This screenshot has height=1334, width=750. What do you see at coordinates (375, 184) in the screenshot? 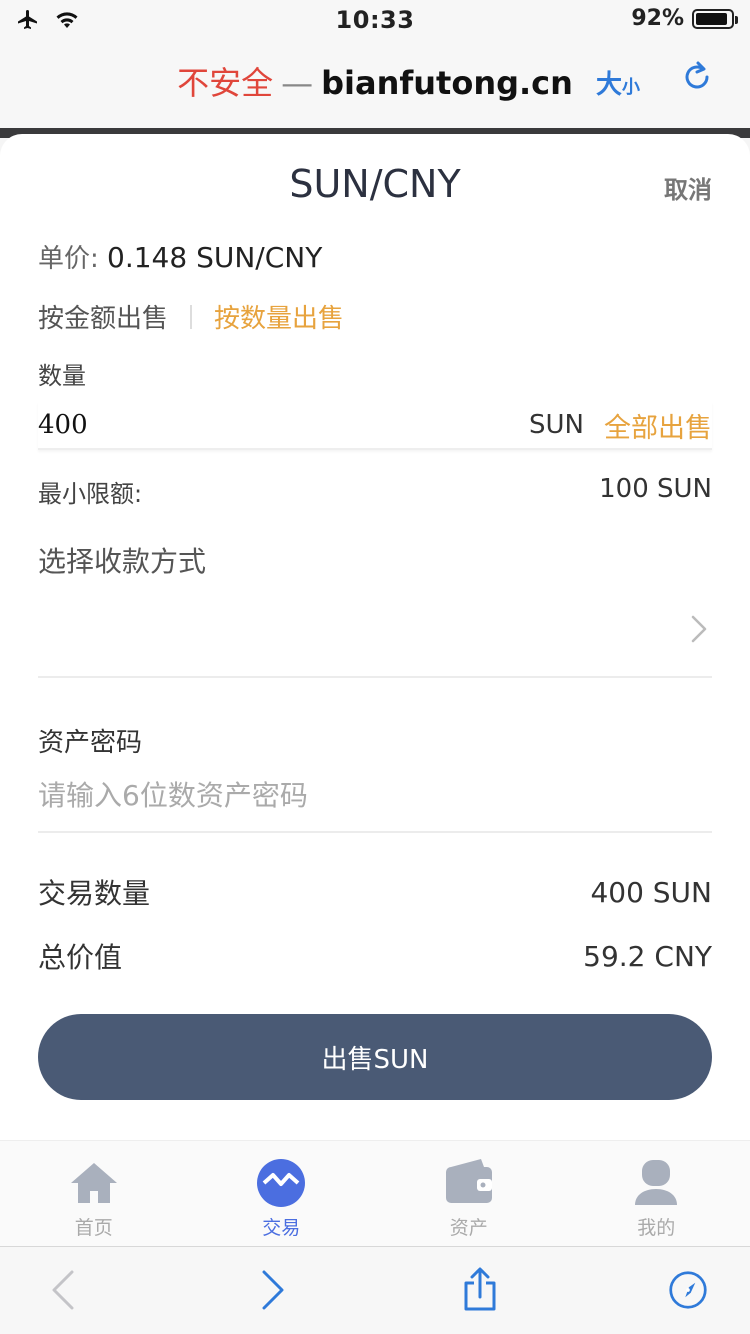
I see `sheet-title: SUN/CNY` at bounding box center [375, 184].